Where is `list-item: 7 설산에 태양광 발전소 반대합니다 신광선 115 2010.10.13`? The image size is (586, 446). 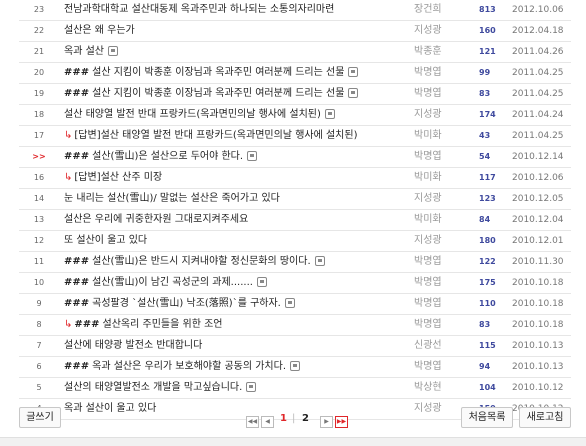
list-item: 7 설산에 태양광 발전소 반대합니다 신광선 115 2010.10.13 is located at coordinates (295, 346).